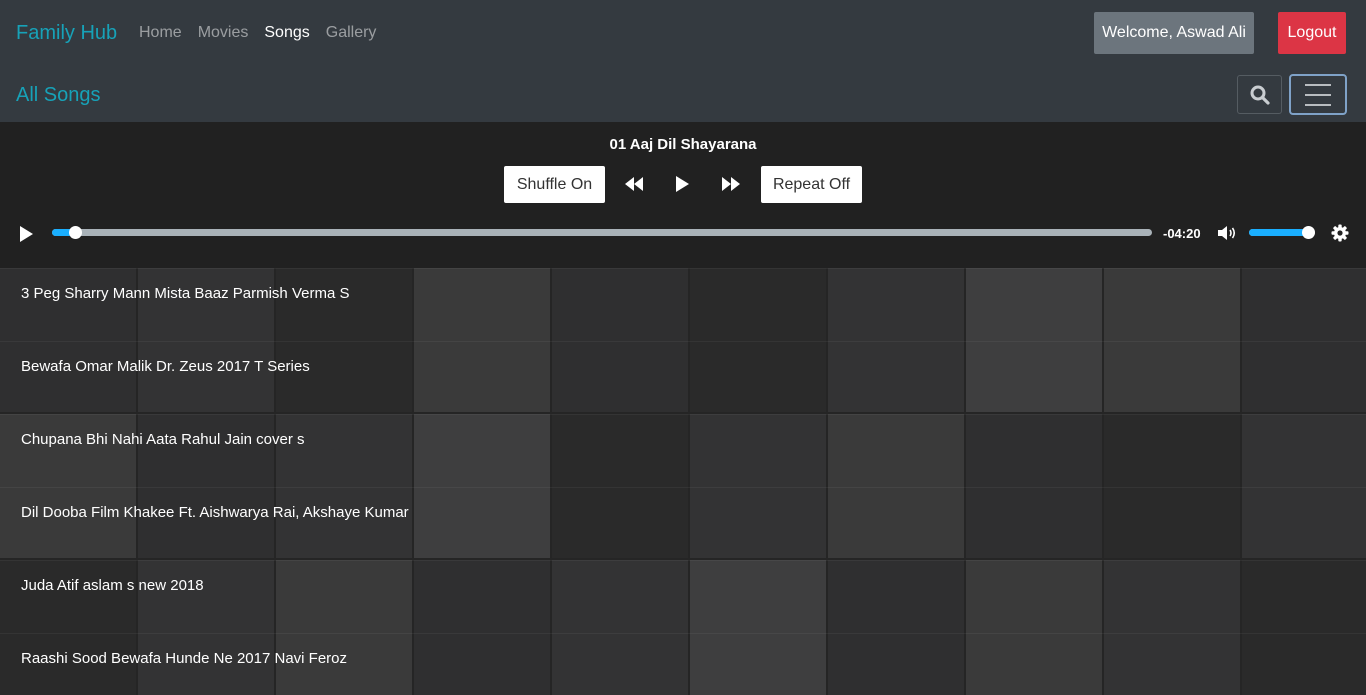 The width and height of the screenshot is (1366, 695). I want to click on logout-button: Logout, so click(1312, 33).